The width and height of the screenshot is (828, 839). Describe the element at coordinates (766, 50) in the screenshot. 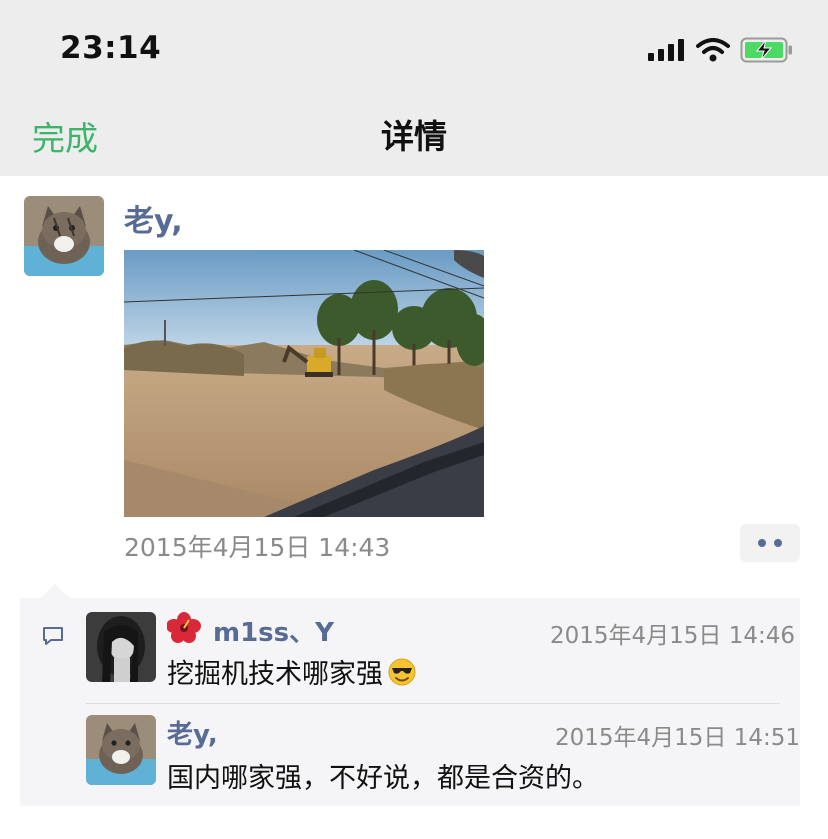

I see `battery-charging-icon` at that location.